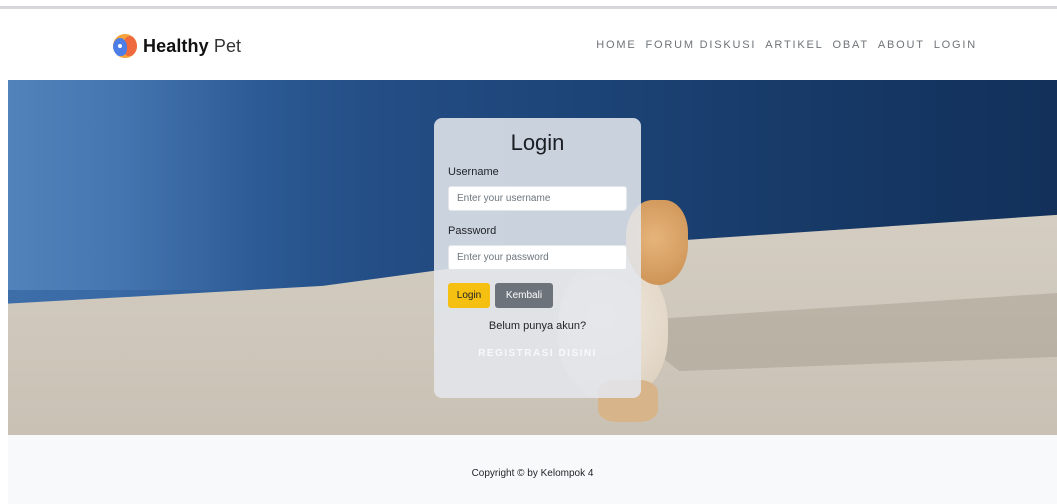  What do you see at coordinates (537, 142) in the screenshot?
I see `login-title: Login` at bounding box center [537, 142].